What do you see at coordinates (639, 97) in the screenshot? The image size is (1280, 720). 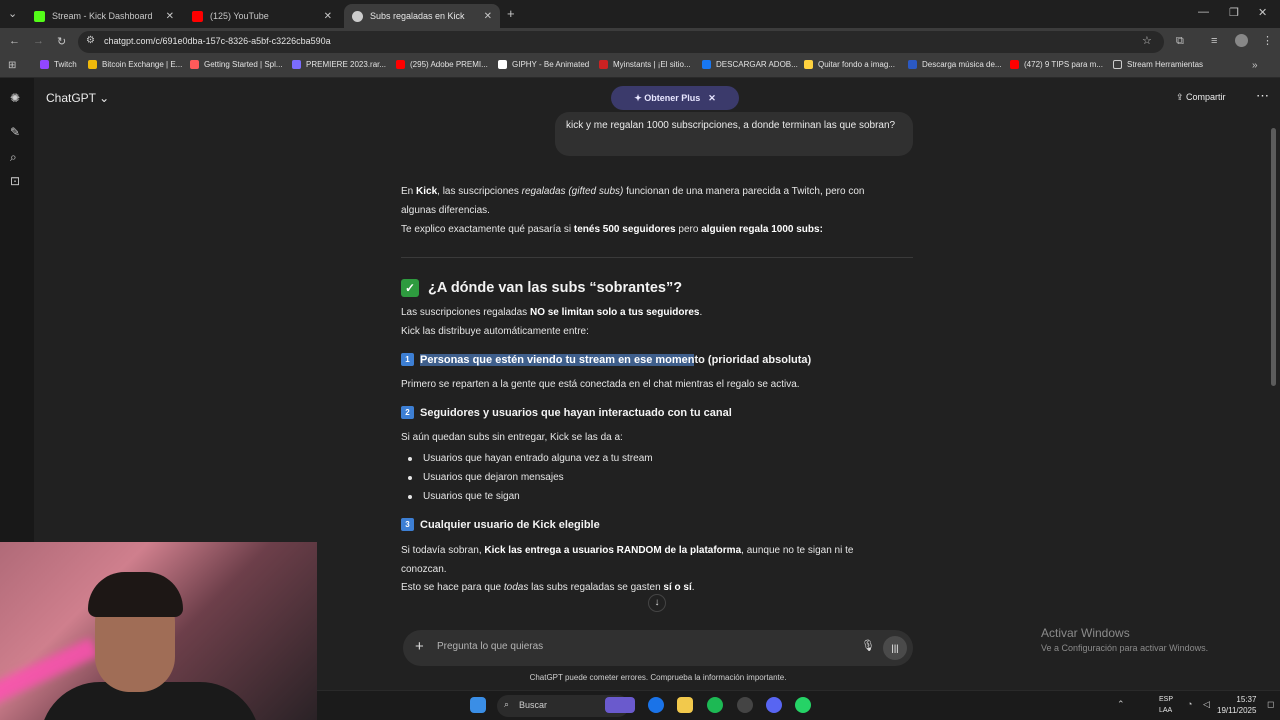 I see `sparkle-icon: ✦` at bounding box center [639, 97].